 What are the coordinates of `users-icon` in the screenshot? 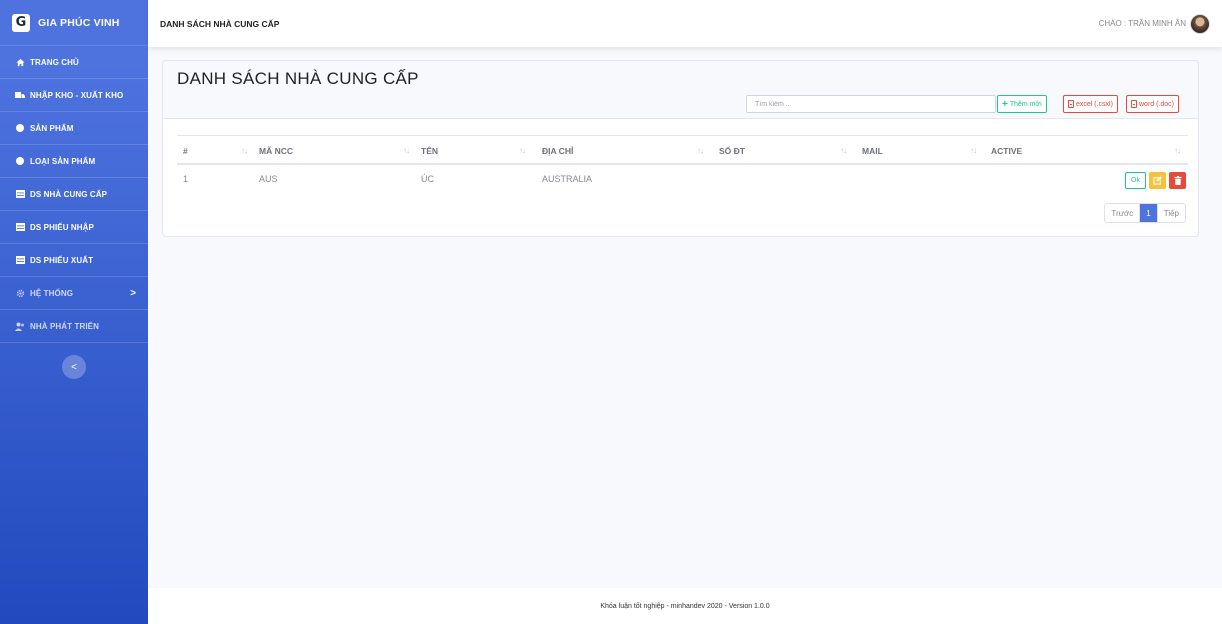 It's located at (20, 326).